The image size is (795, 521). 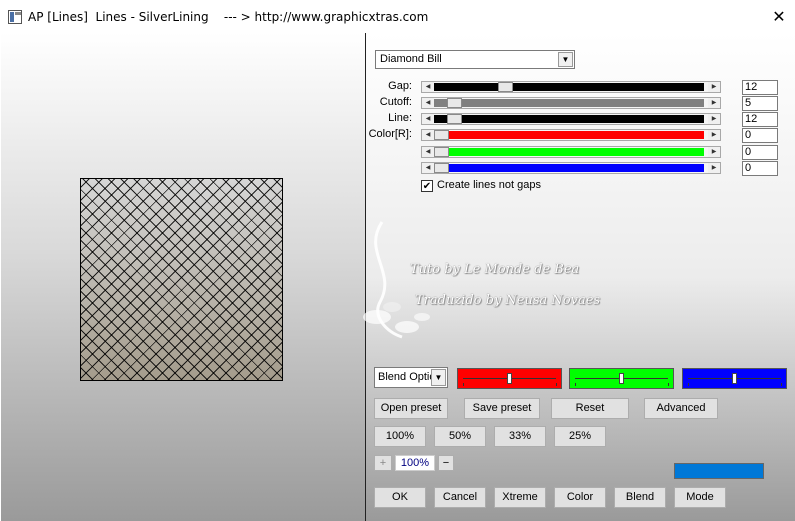 I want to click on preview-image, so click(x=181, y=279).